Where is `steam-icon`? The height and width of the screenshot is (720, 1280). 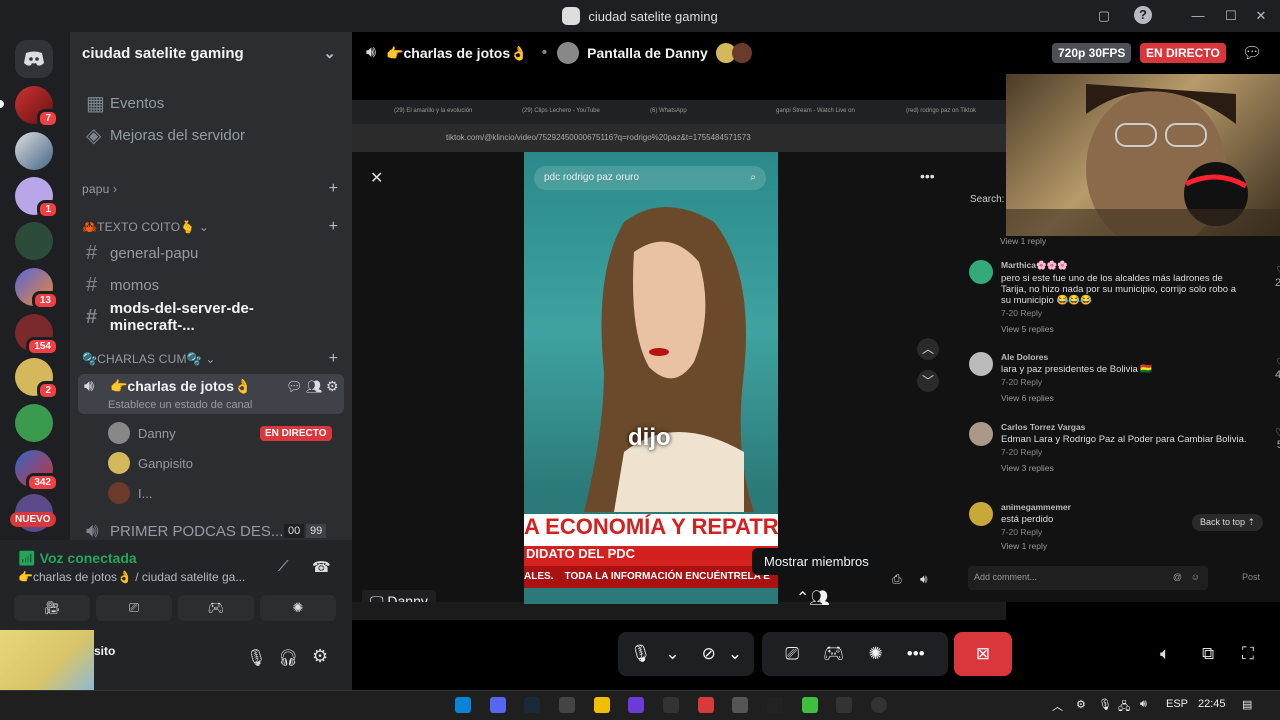
steam-icon is located at coordinates (532, 705).